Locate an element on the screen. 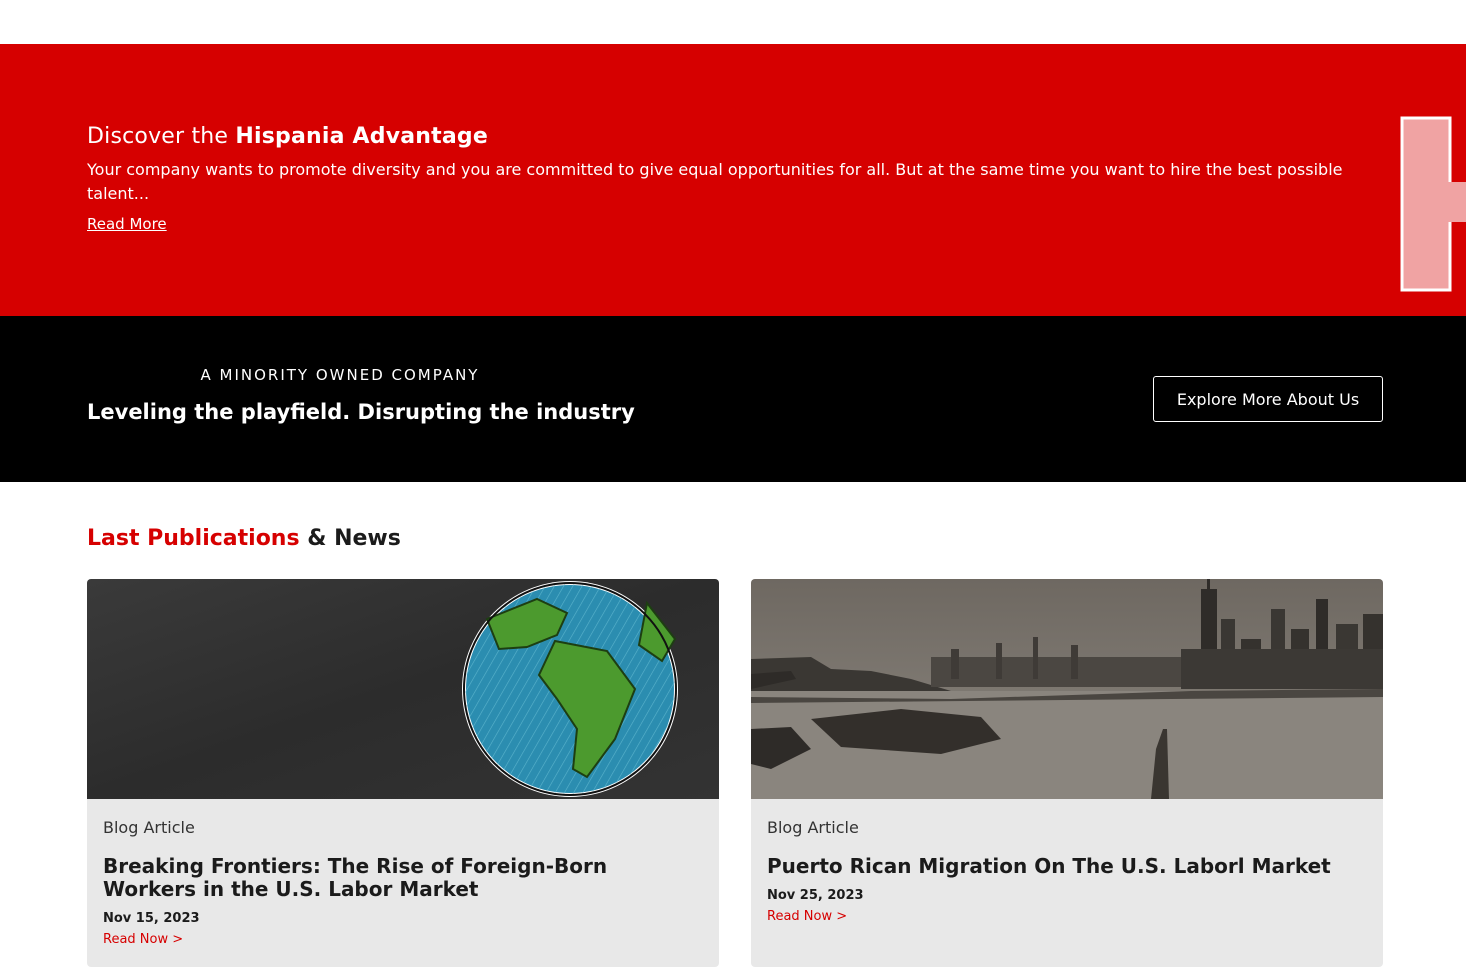 Image resolution: width=1466 pixels, height=977 pixels. globe-on-chalkboard-image is located at coordinates (403, 689).